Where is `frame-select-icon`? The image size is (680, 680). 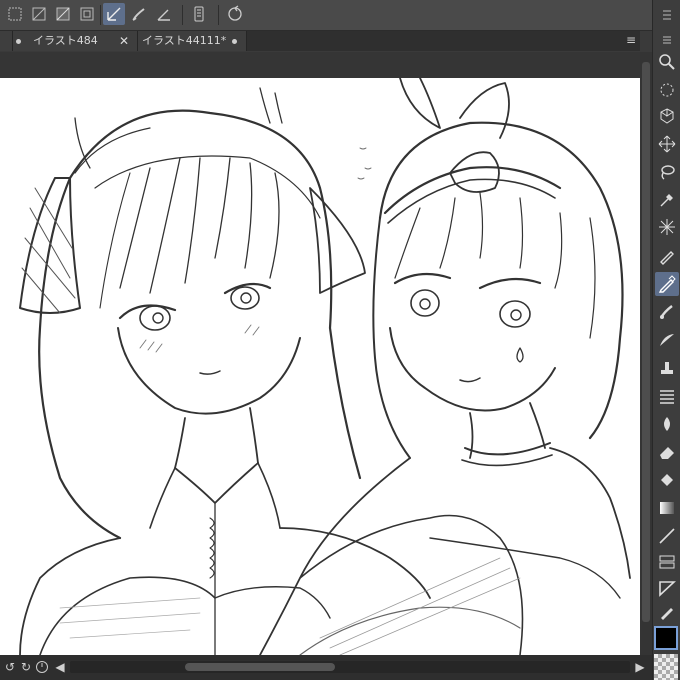
frame-select-icon is located at coordinates (87, 14).